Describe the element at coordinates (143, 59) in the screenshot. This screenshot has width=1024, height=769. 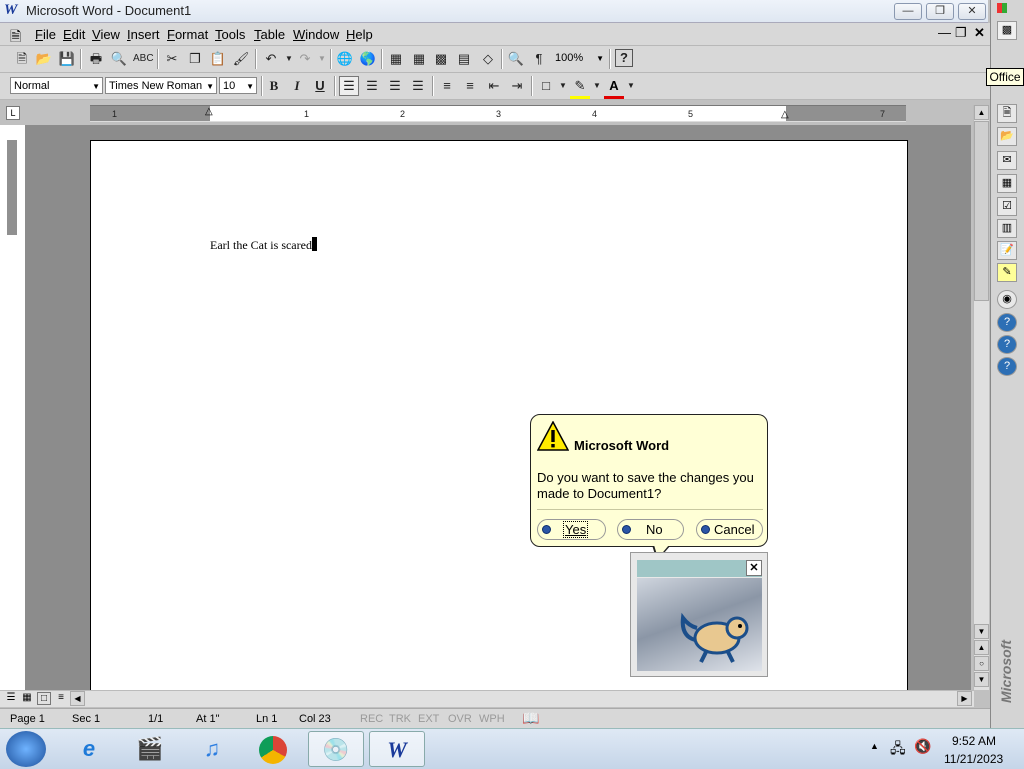
I see `spelling-icon: ABC` at that location.